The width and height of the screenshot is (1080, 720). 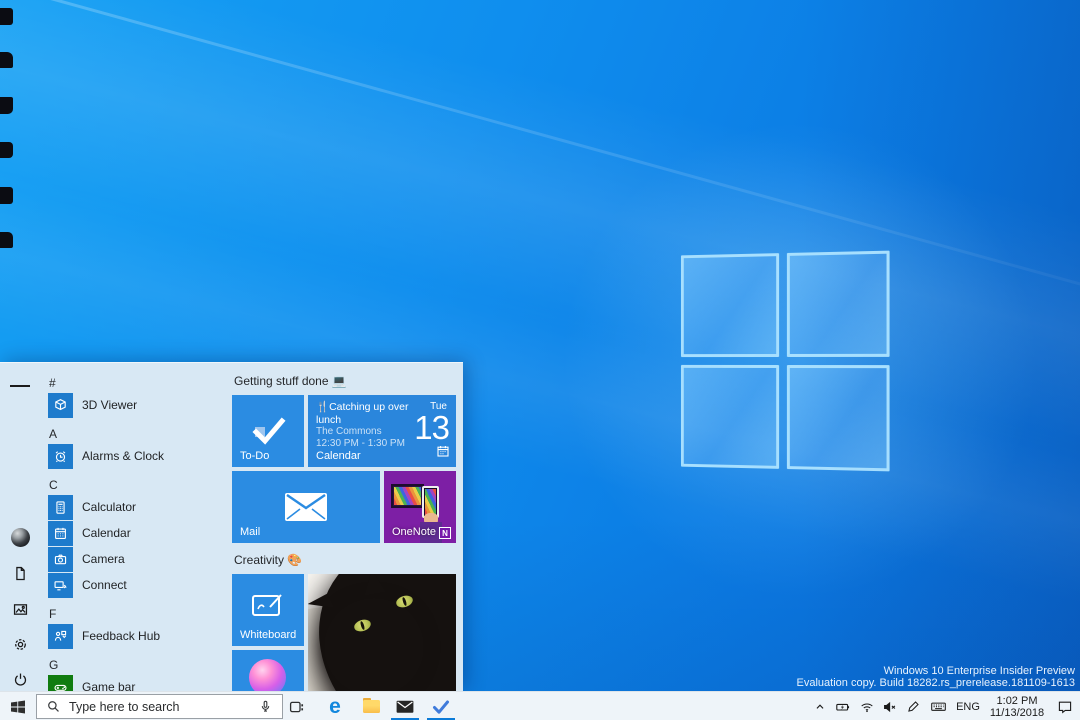 What do you see at coordinates (20, 644) in the screenshot?
I see `settings-gear-icon` at bounding box center [20, 644].